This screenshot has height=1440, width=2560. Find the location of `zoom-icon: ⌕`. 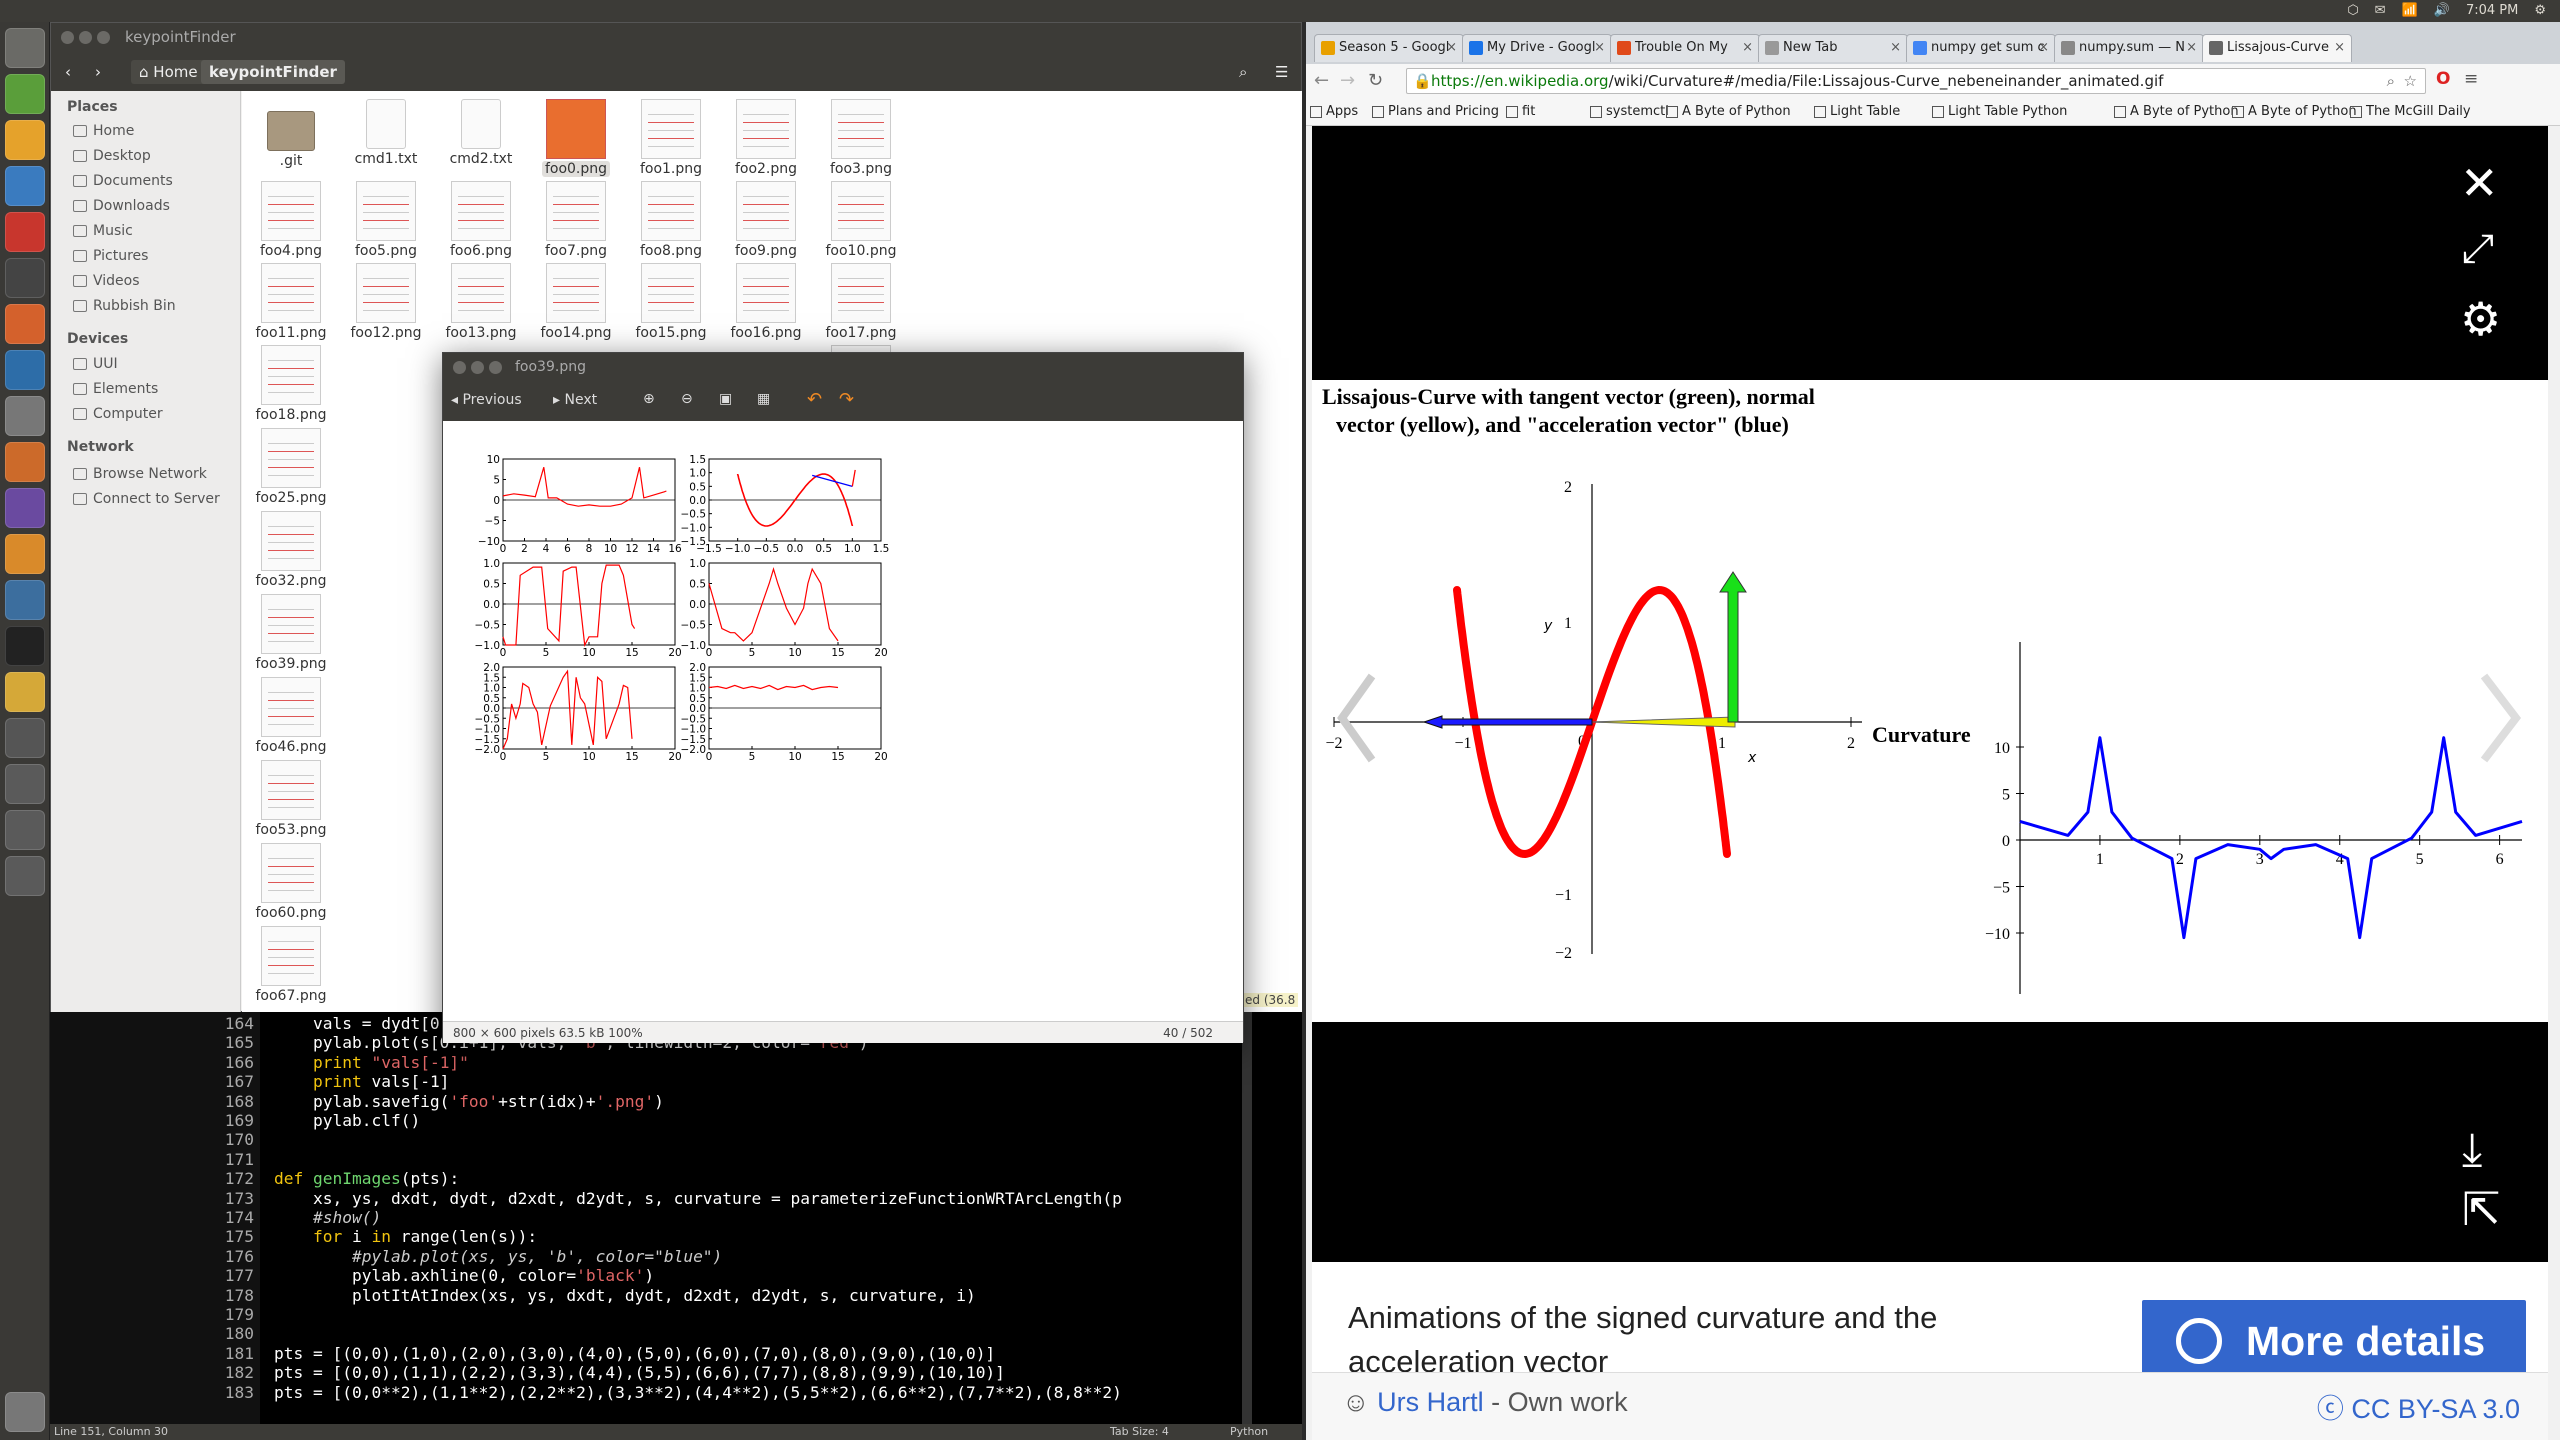

zoom-icon: ⌕ is located at coordinates (2391, 81).